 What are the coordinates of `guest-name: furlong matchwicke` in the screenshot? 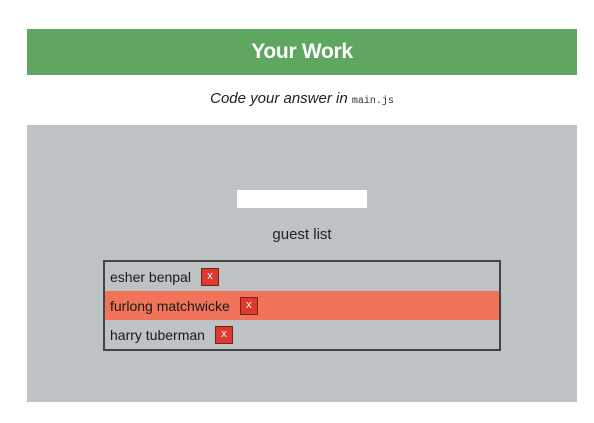 It's located at (170, 305).